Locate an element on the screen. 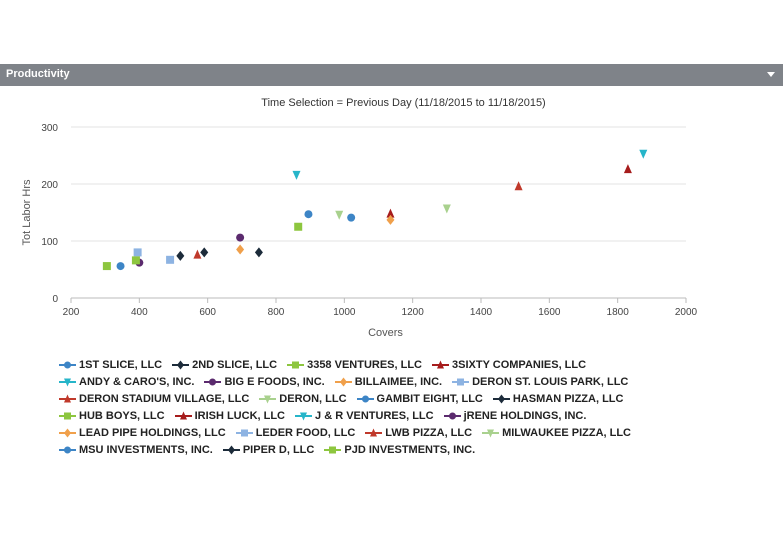 Image resolution: width=783 pixels, height=545 pixels. legend-item: 3SIXTY COMPANIES, LLC is located at coordinates (509, 365).